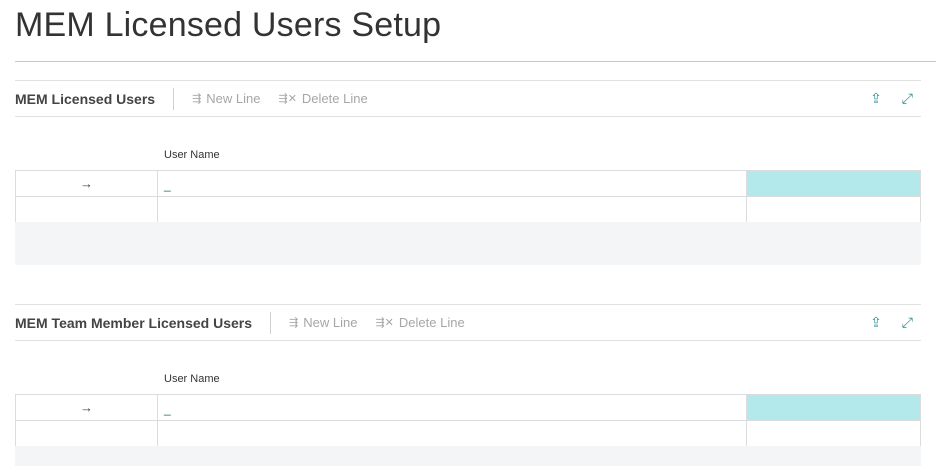 The height and width of the screenshot is (466, 936). I want to click on divider, so click(475, 61).